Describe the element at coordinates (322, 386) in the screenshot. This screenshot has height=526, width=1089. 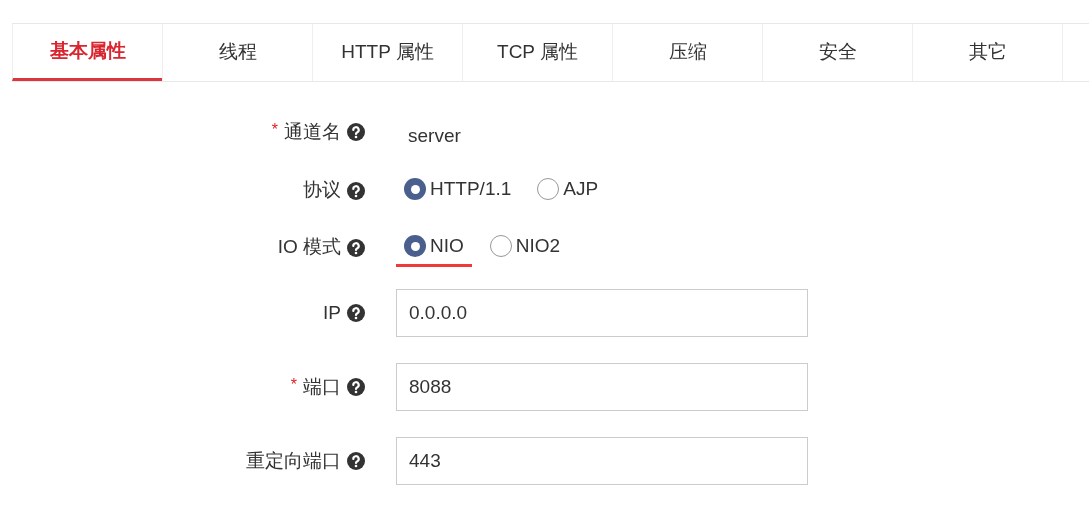
I see `field-label: 端口` at that location.